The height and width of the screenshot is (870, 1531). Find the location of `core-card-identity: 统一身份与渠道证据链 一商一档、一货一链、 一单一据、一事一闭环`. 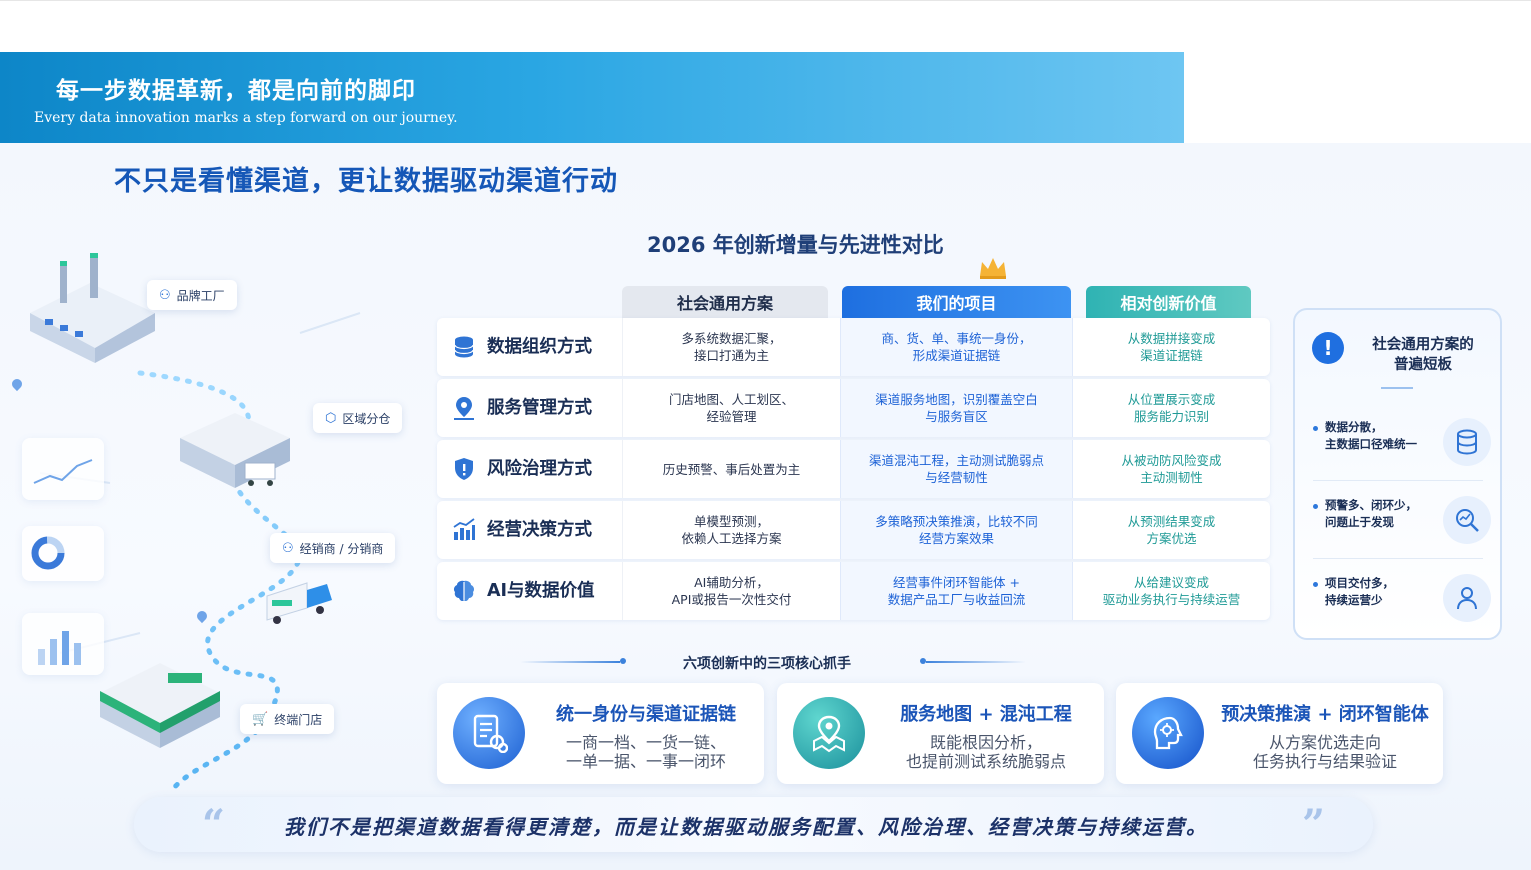

core-card-identity: 统一身份与渠道证据链 一商一档、一货一链、 一单一据、一事一闭环 is located at coordinates (600, 733).